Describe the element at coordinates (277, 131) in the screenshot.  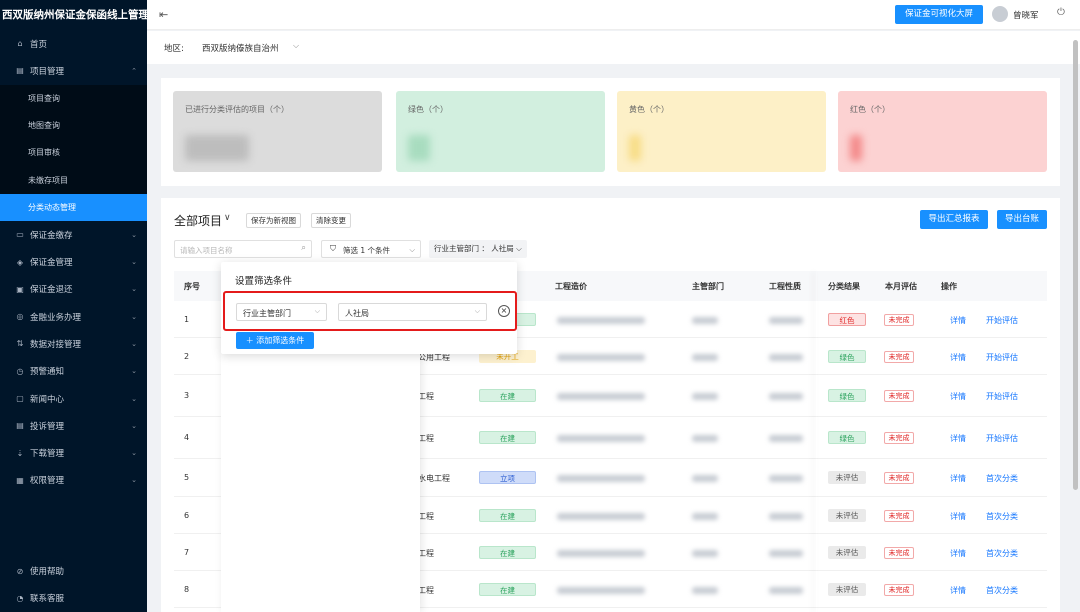
I see `stat-card-total: 已进行分类评估的项目（个）` at that location.